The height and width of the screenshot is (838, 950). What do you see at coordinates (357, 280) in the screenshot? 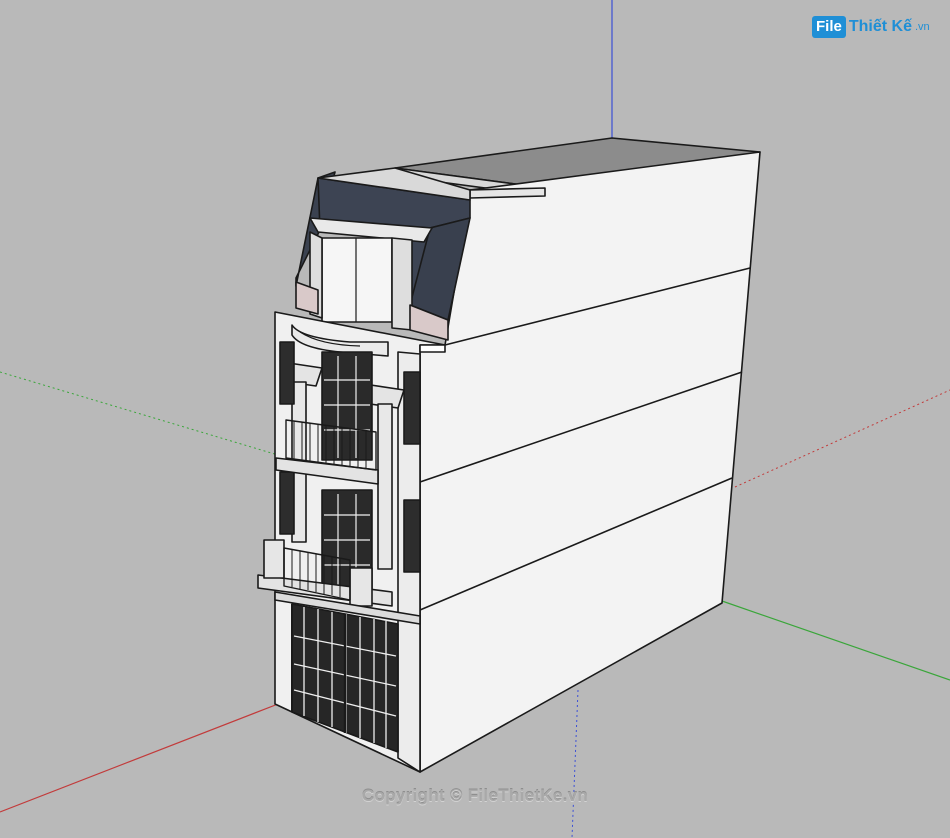
I see `dormer-opening` at bounding box center [357, 280].